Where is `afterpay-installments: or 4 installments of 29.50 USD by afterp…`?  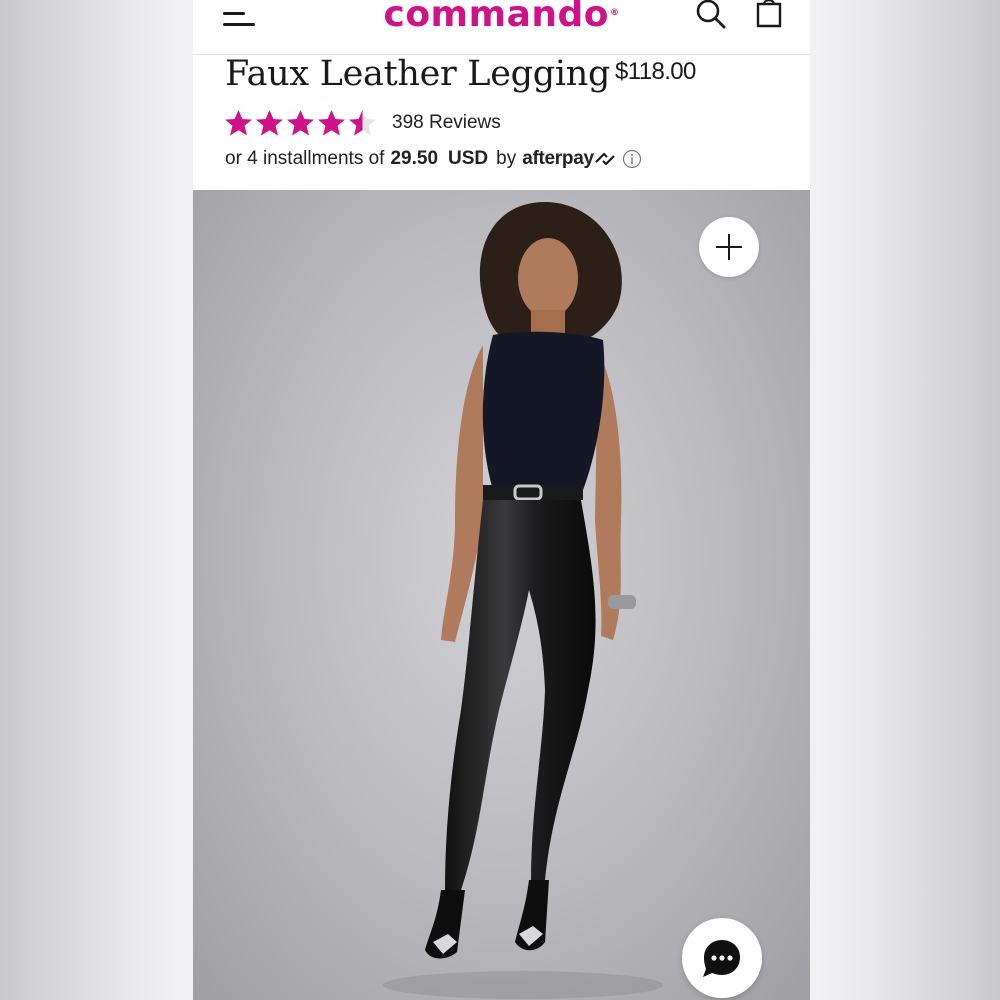 afterpay-installments: or 4 installments of 29.50 USD by afterp… is located at coordinates (433, 159).